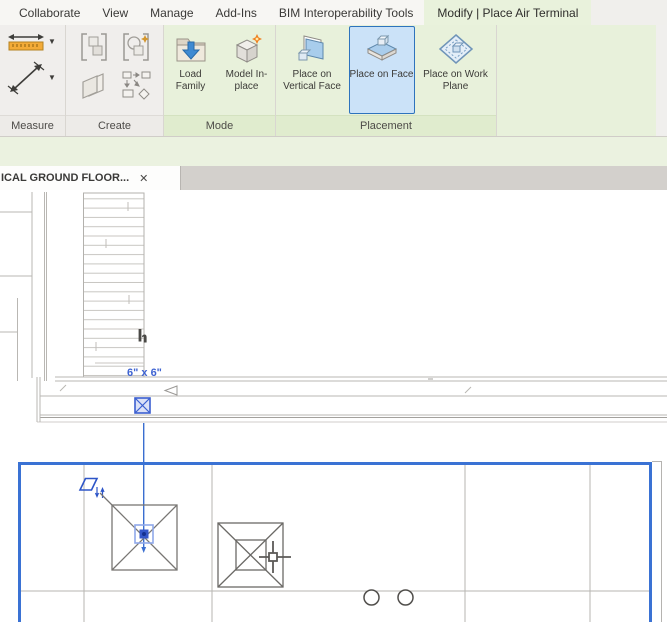 The width and height of the screenshot is (667, 622). What do you see at coordinates (388, 597) in the screenshot?
I see `fixture-circles` at bounding box center [388, 597].